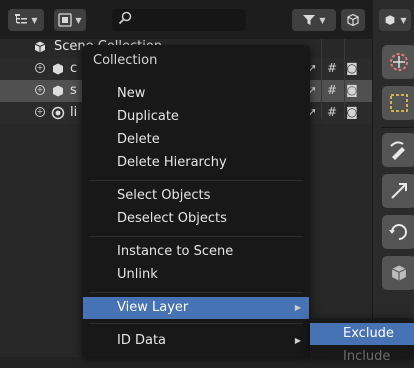 This screenshot has height=368, width=414. I want to click on outliner-editor-icon, so click(21, 19).